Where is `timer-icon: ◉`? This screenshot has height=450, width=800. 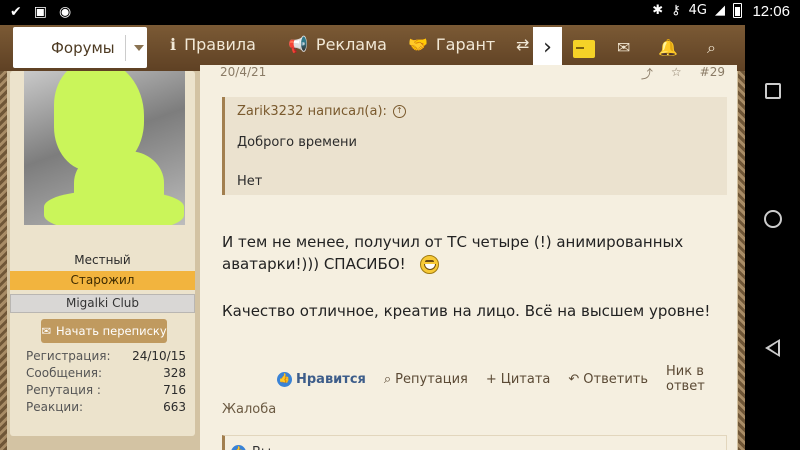 timer-icon: ◉ is located at coordinates (65, 12).